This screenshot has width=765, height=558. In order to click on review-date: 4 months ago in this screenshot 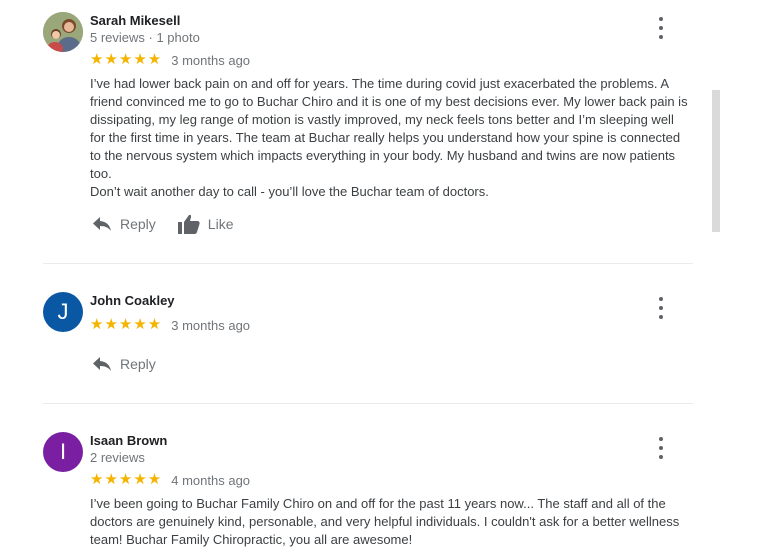, I will do `click(211, 480)`.